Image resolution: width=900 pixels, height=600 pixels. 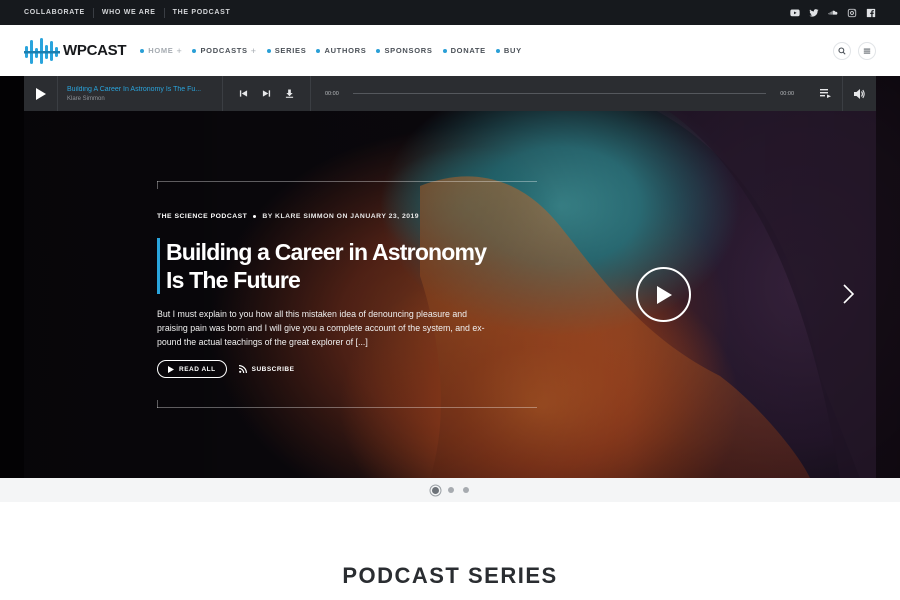 I want to click on site-logo: WPCAST, so click(x=75, y=51).